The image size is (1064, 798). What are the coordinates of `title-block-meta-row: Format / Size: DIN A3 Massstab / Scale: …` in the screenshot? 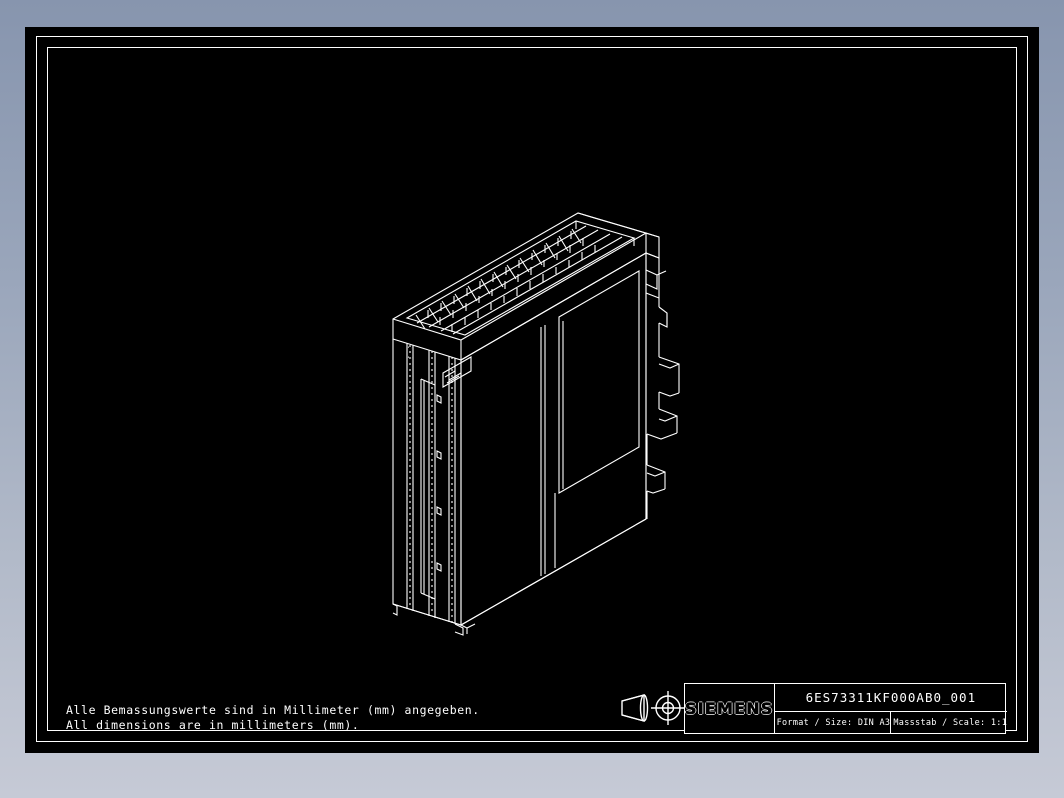 It's located at (891, 722).